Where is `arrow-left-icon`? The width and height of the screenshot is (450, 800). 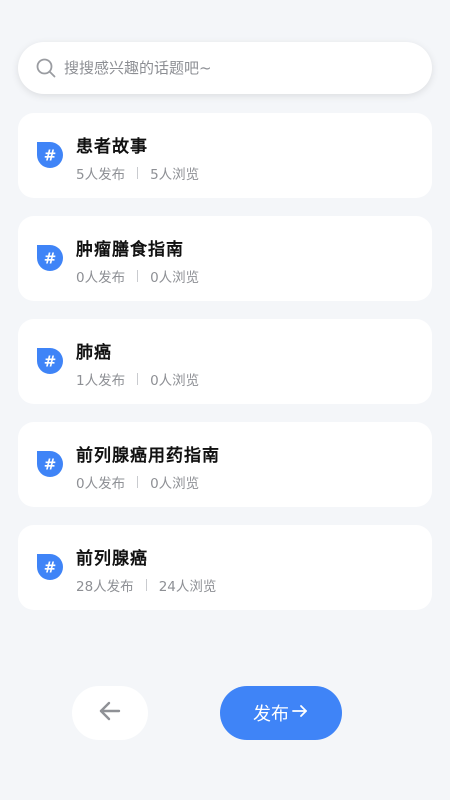 arrow-left-icon is located at coordinates (110, 713).